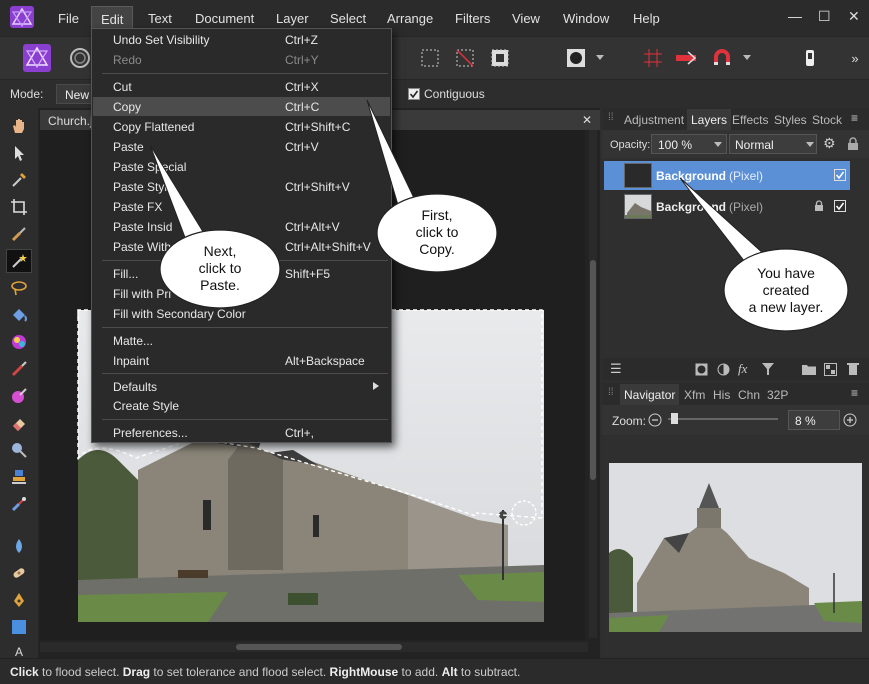 The width and height of the screenshot is (869, 684). Describe the element at coordinates (686, 58) in the screenshot. I see `force-pixel-alignment-icon` at that location.